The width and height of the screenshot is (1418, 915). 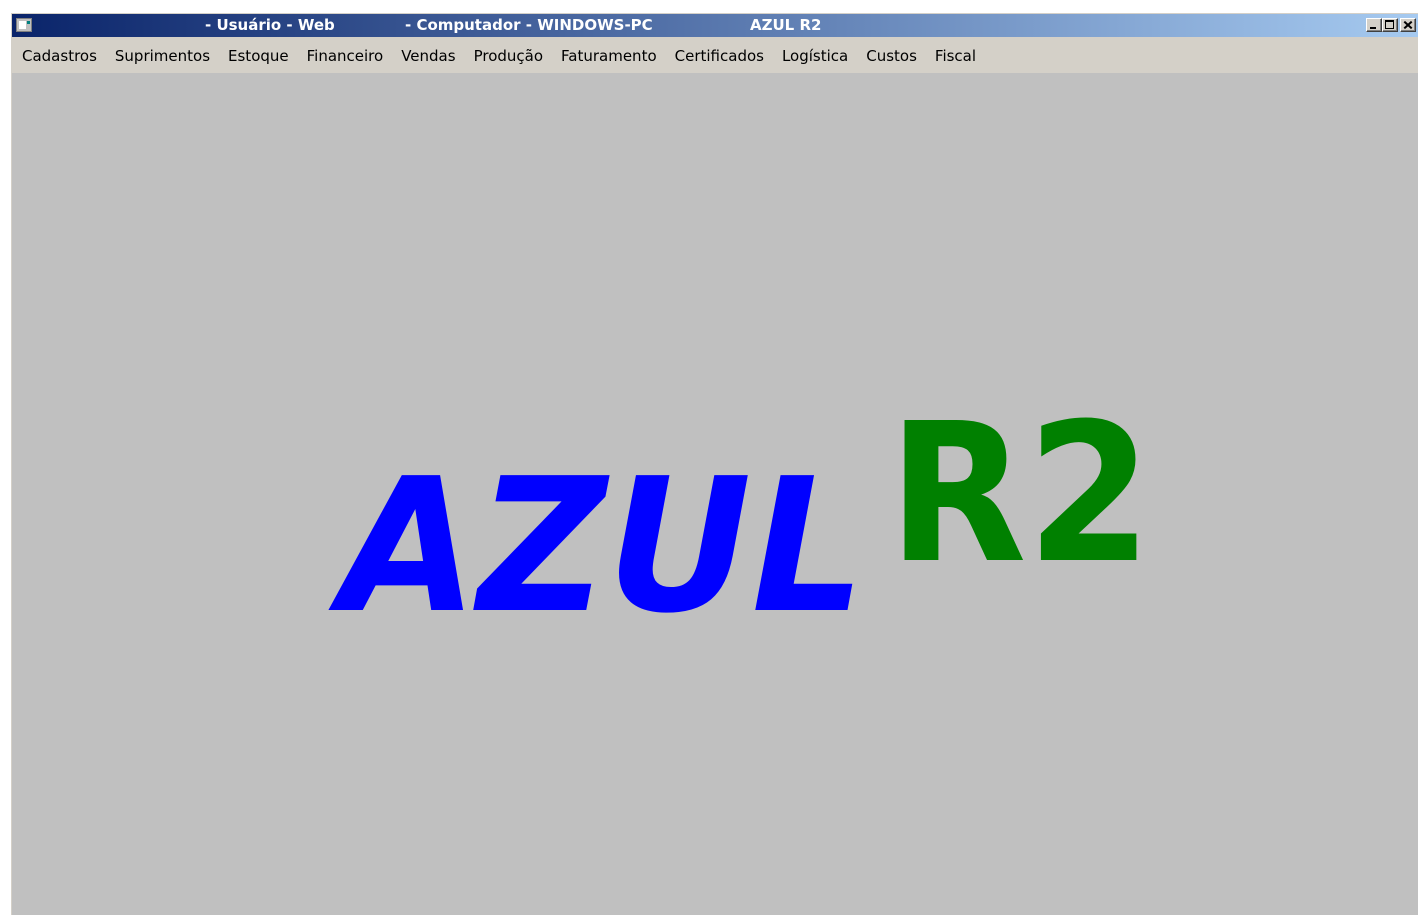 What do you see at coordinates (270, 25) in the screenshot?
I see `title-user: - Usuário - Web` at bounding box center [270, 25].